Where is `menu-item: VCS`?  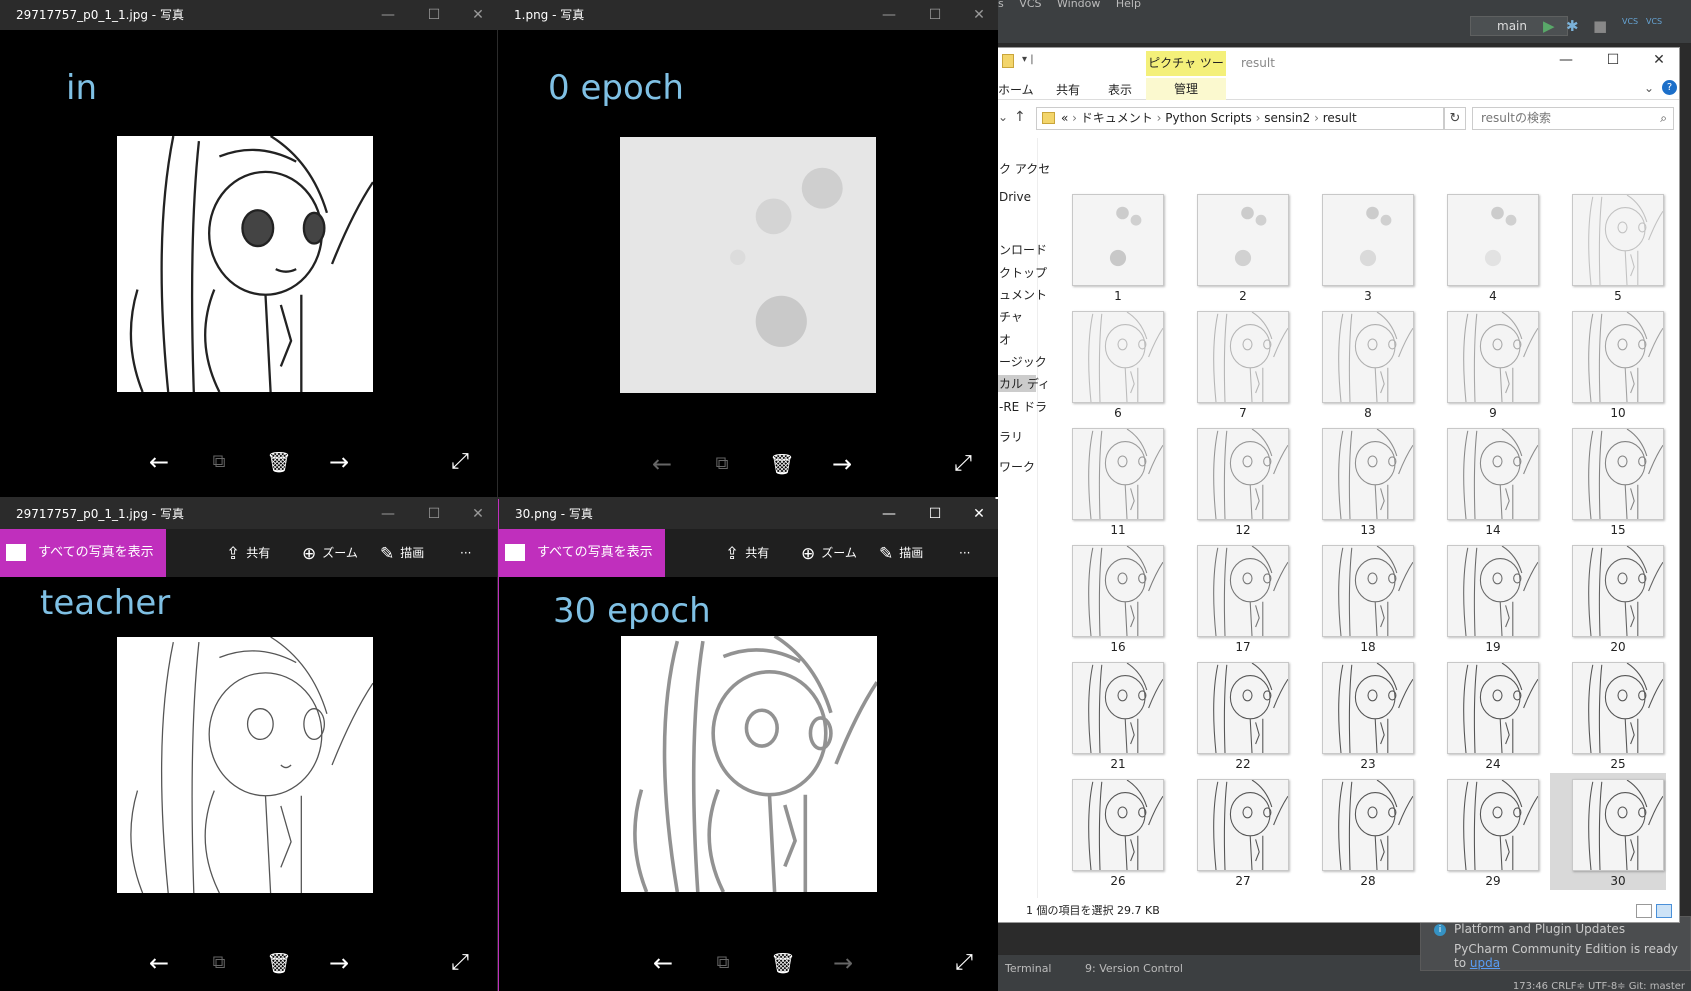 menu-item: VCS is located at coordinates (1030, 5).